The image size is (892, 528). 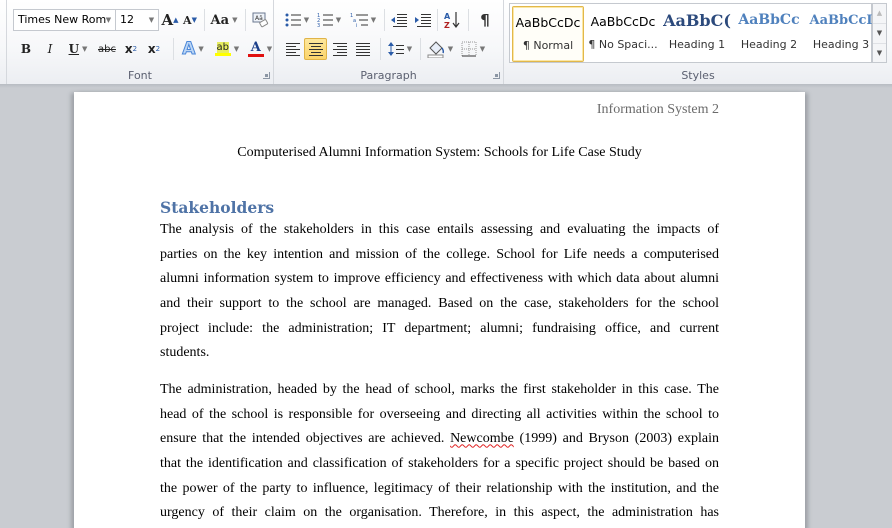 What do you see at coordinates (879, 14) in the screenshot?
I see `scroll-up-icon: ▲` at bounding box center [879, 14].